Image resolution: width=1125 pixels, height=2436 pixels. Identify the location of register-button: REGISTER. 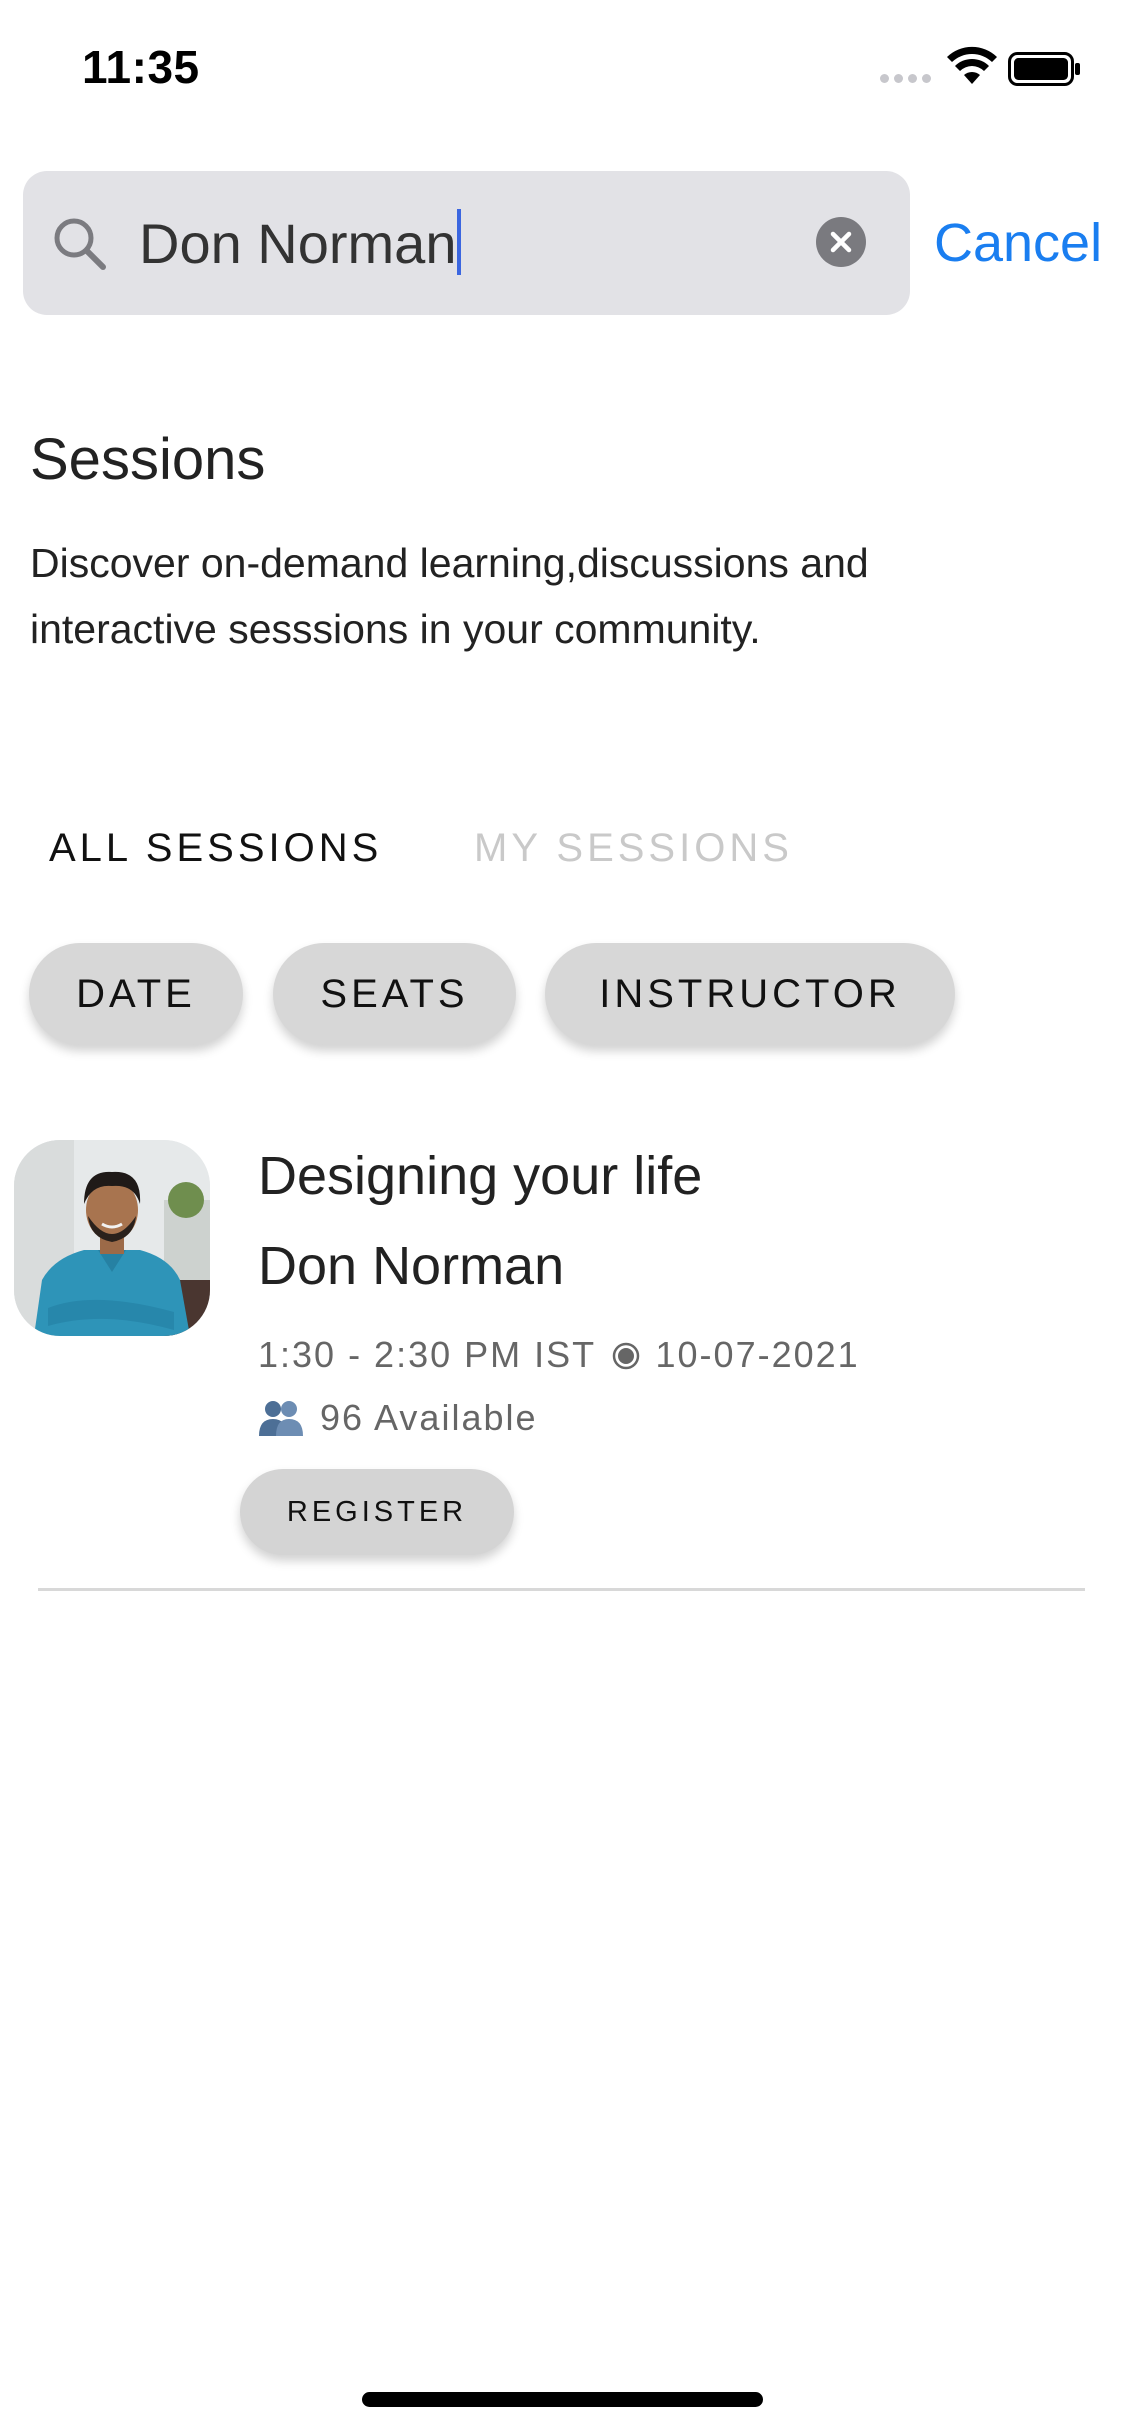
(377, 1512).